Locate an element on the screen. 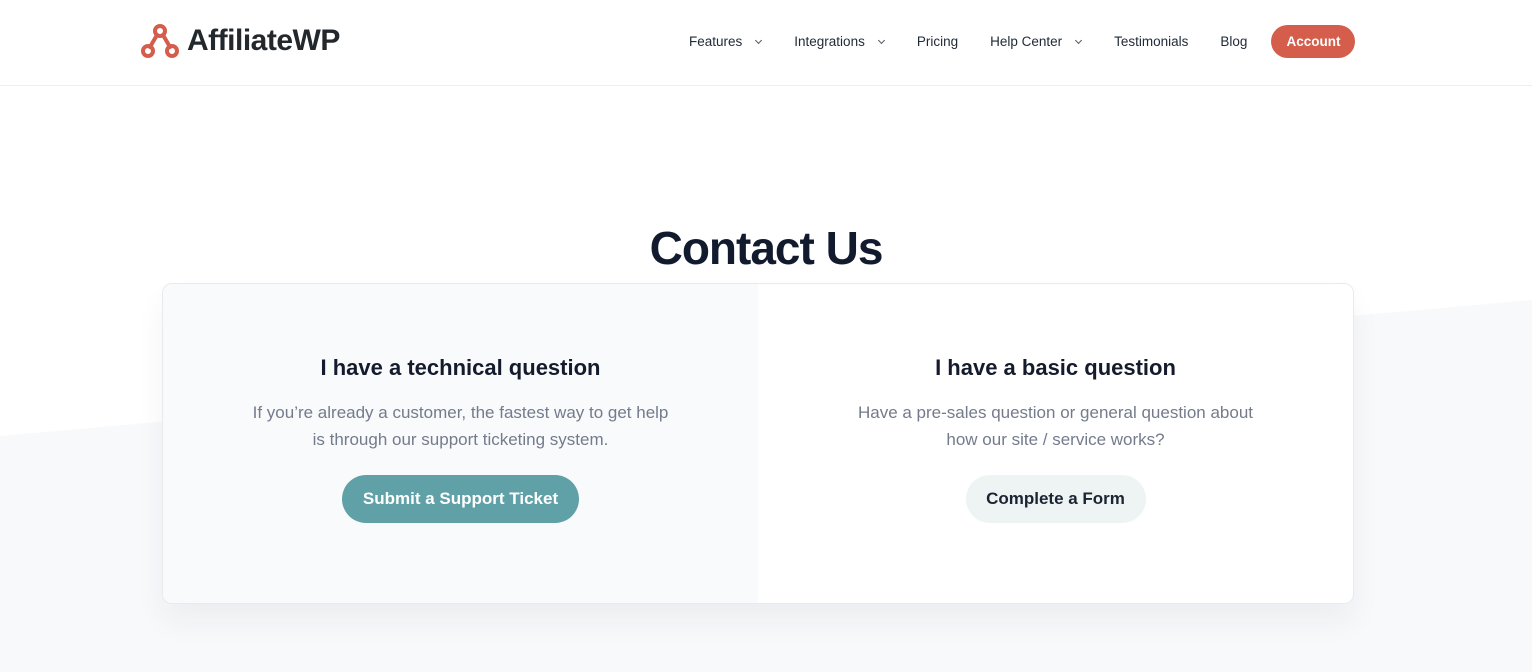  nav-pricing: Pricing is located at coordinates (937, 41).